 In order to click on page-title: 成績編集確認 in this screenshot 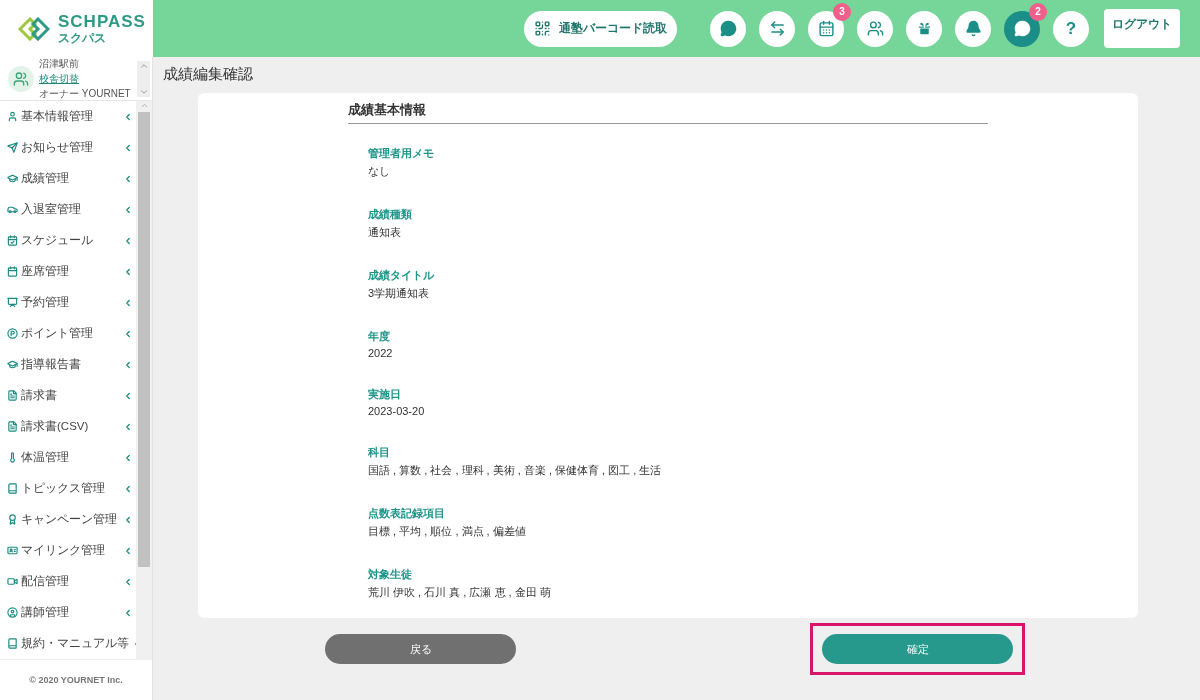, I will do `click(208, 74)`.